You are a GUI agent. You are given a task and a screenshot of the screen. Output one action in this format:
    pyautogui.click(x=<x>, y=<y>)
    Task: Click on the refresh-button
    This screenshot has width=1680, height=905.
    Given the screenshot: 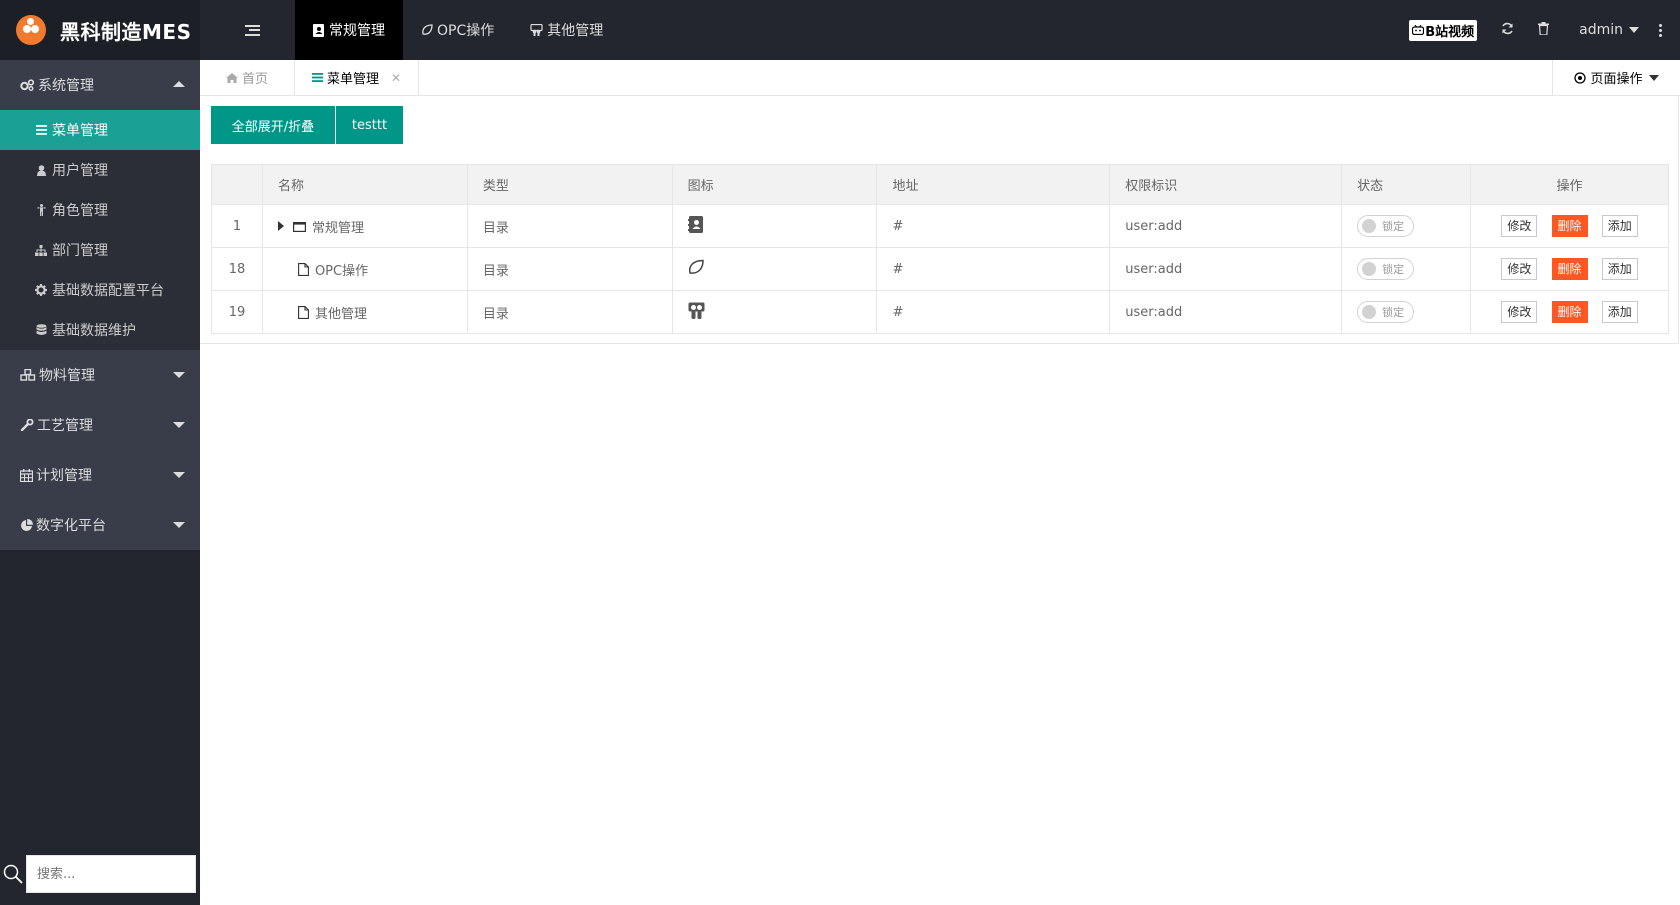 What is the action you would take?
    pyautogui.click(x=1507, y=30)
    